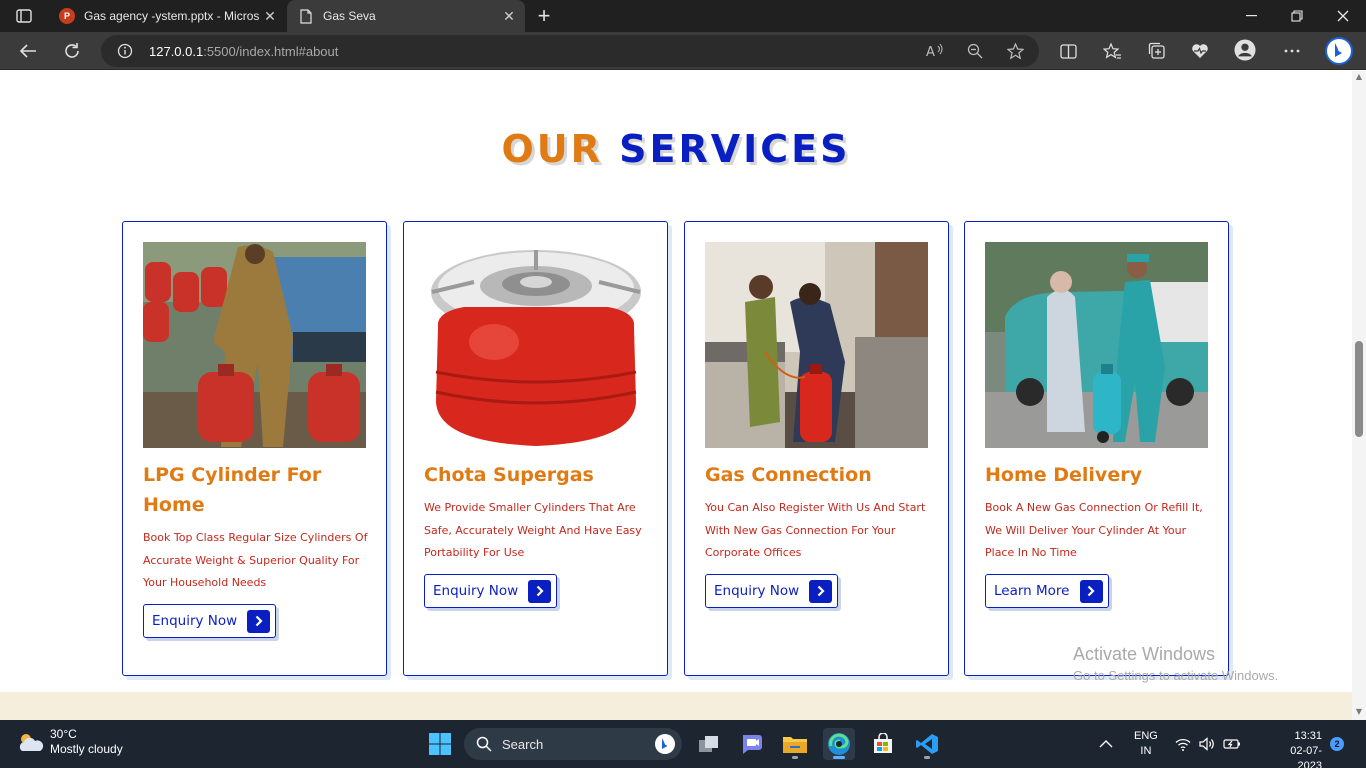 The image size is (1366, 768). I want to click on file-explorer-icon, so click(795, 744).